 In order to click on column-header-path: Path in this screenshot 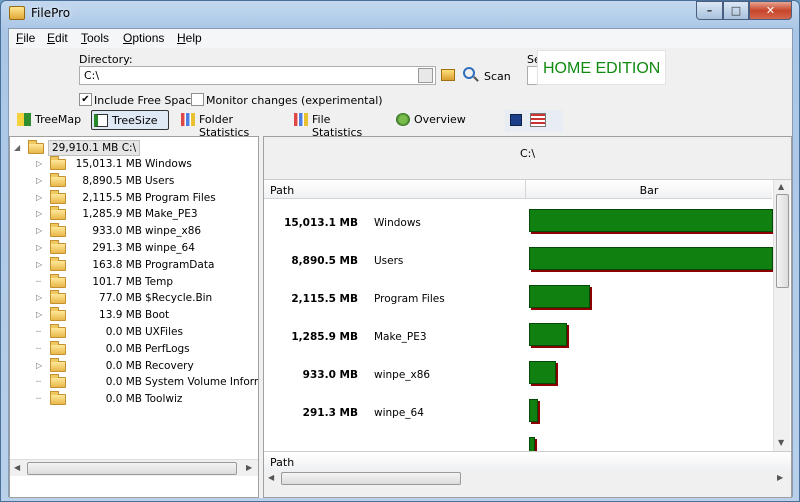, I will do `click(282, 190)`.